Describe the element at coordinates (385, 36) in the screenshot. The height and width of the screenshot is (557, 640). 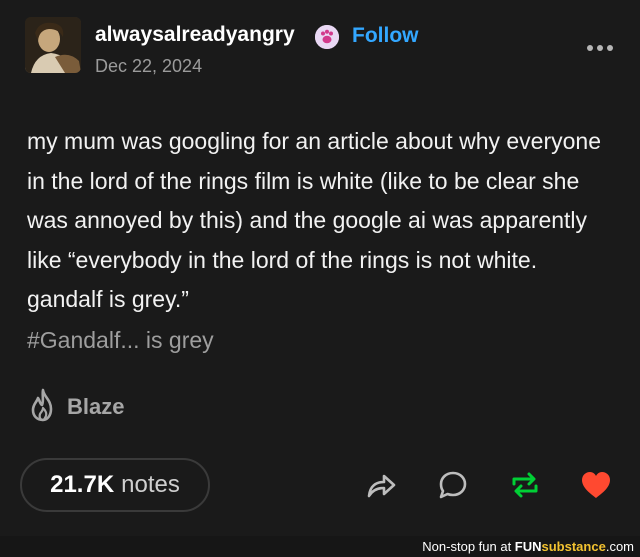
I see `follow-button: Follow` at that location.